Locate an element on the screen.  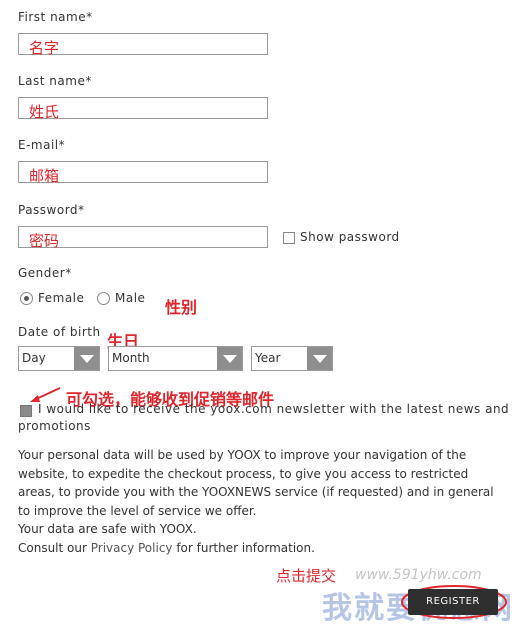
email-label: E-mail* is located at coordinates (42, 145).